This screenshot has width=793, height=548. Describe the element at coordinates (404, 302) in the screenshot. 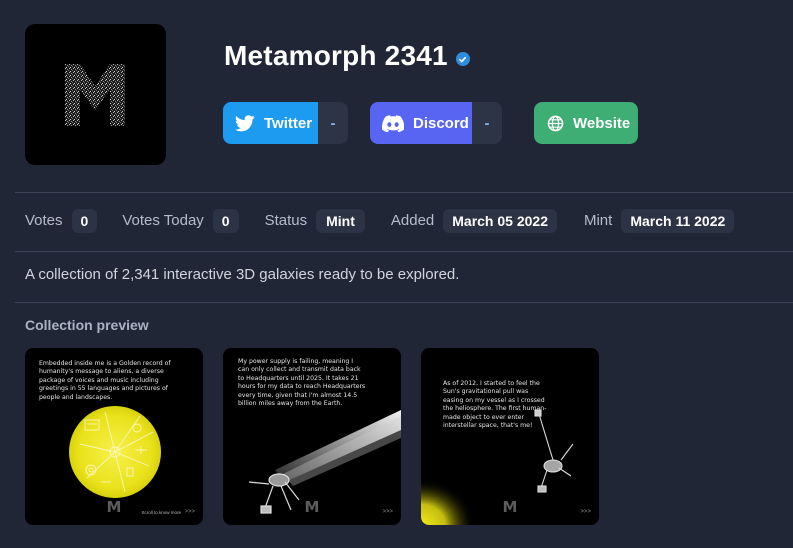

I see `description-divider` at that location.